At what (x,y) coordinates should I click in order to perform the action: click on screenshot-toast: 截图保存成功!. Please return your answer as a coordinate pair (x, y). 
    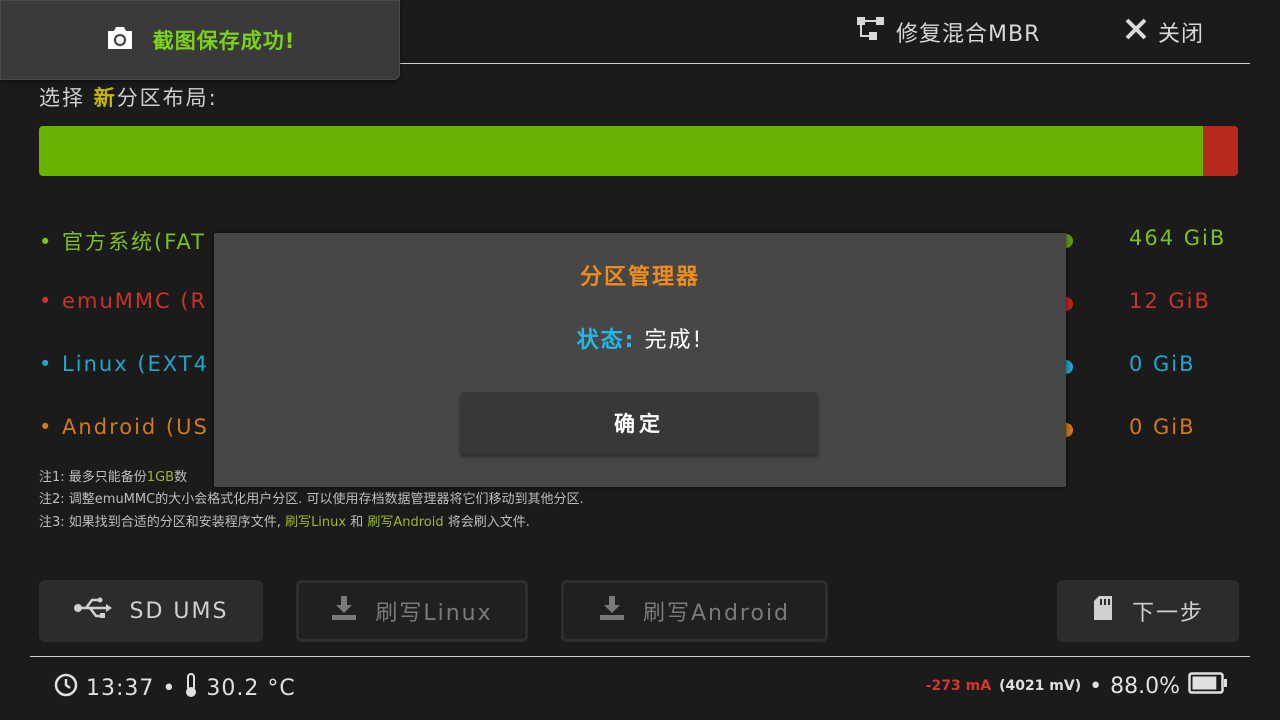
    Looking at the image, I should click on (200, 40).